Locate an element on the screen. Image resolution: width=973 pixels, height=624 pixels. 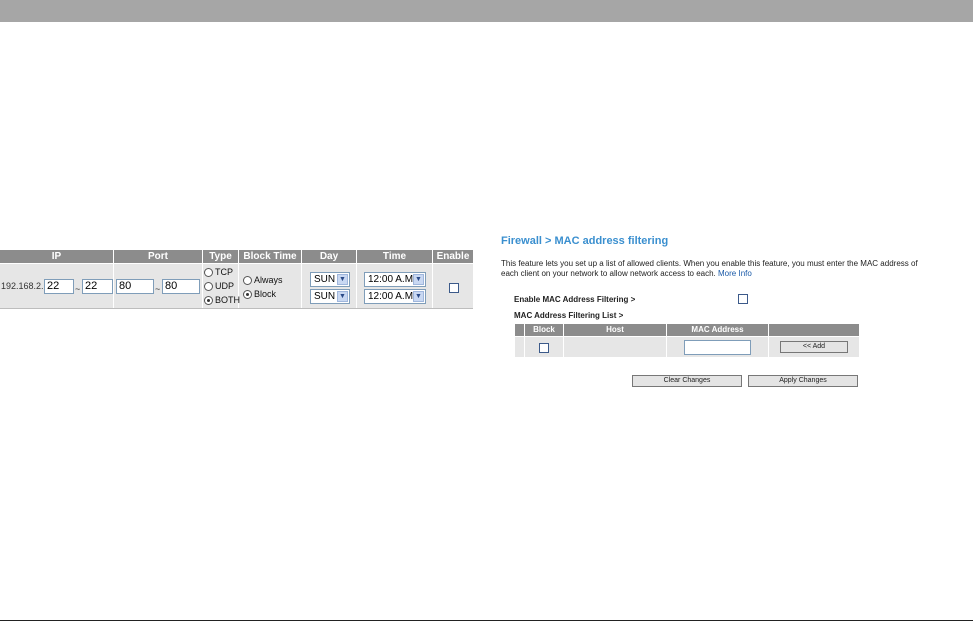
enable-mac-filtering-checkbox-icon is located at coordinates (743, 299).